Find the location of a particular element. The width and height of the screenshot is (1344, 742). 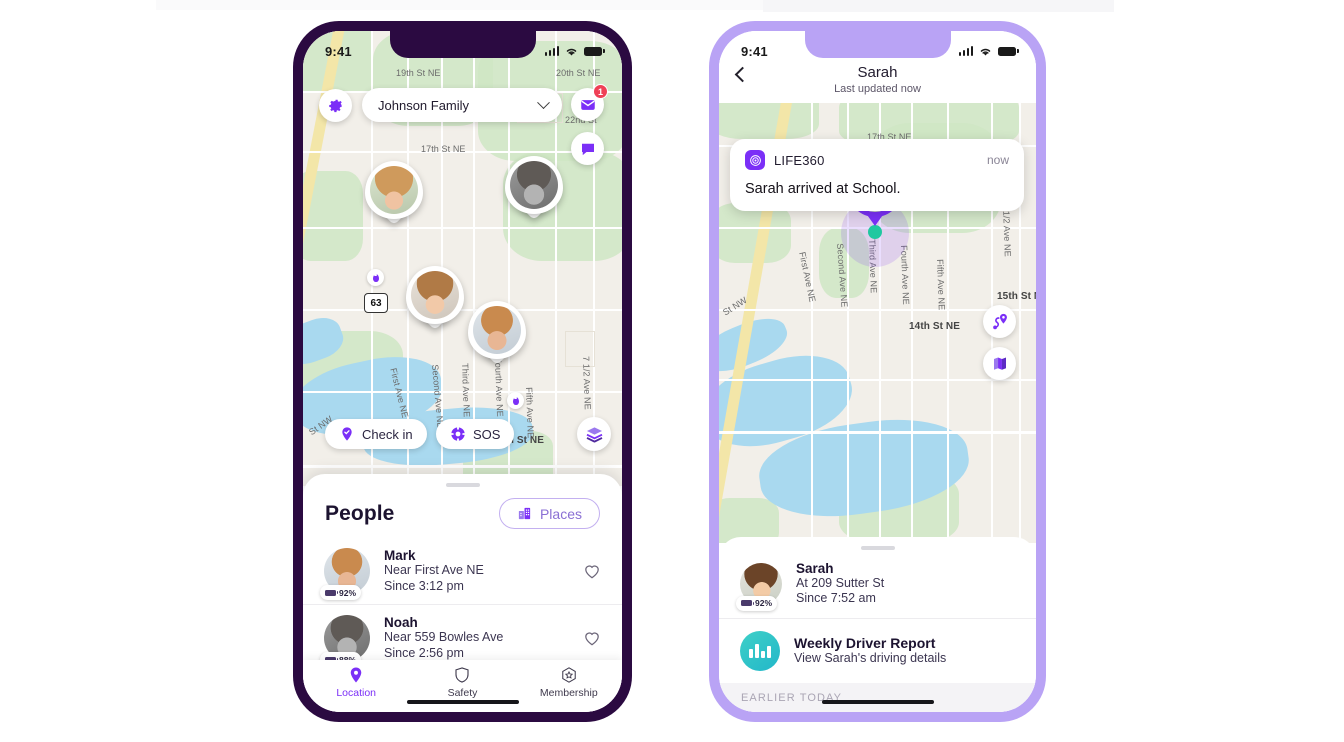

battery-badge: 92% is located at coordinates (341, 592).